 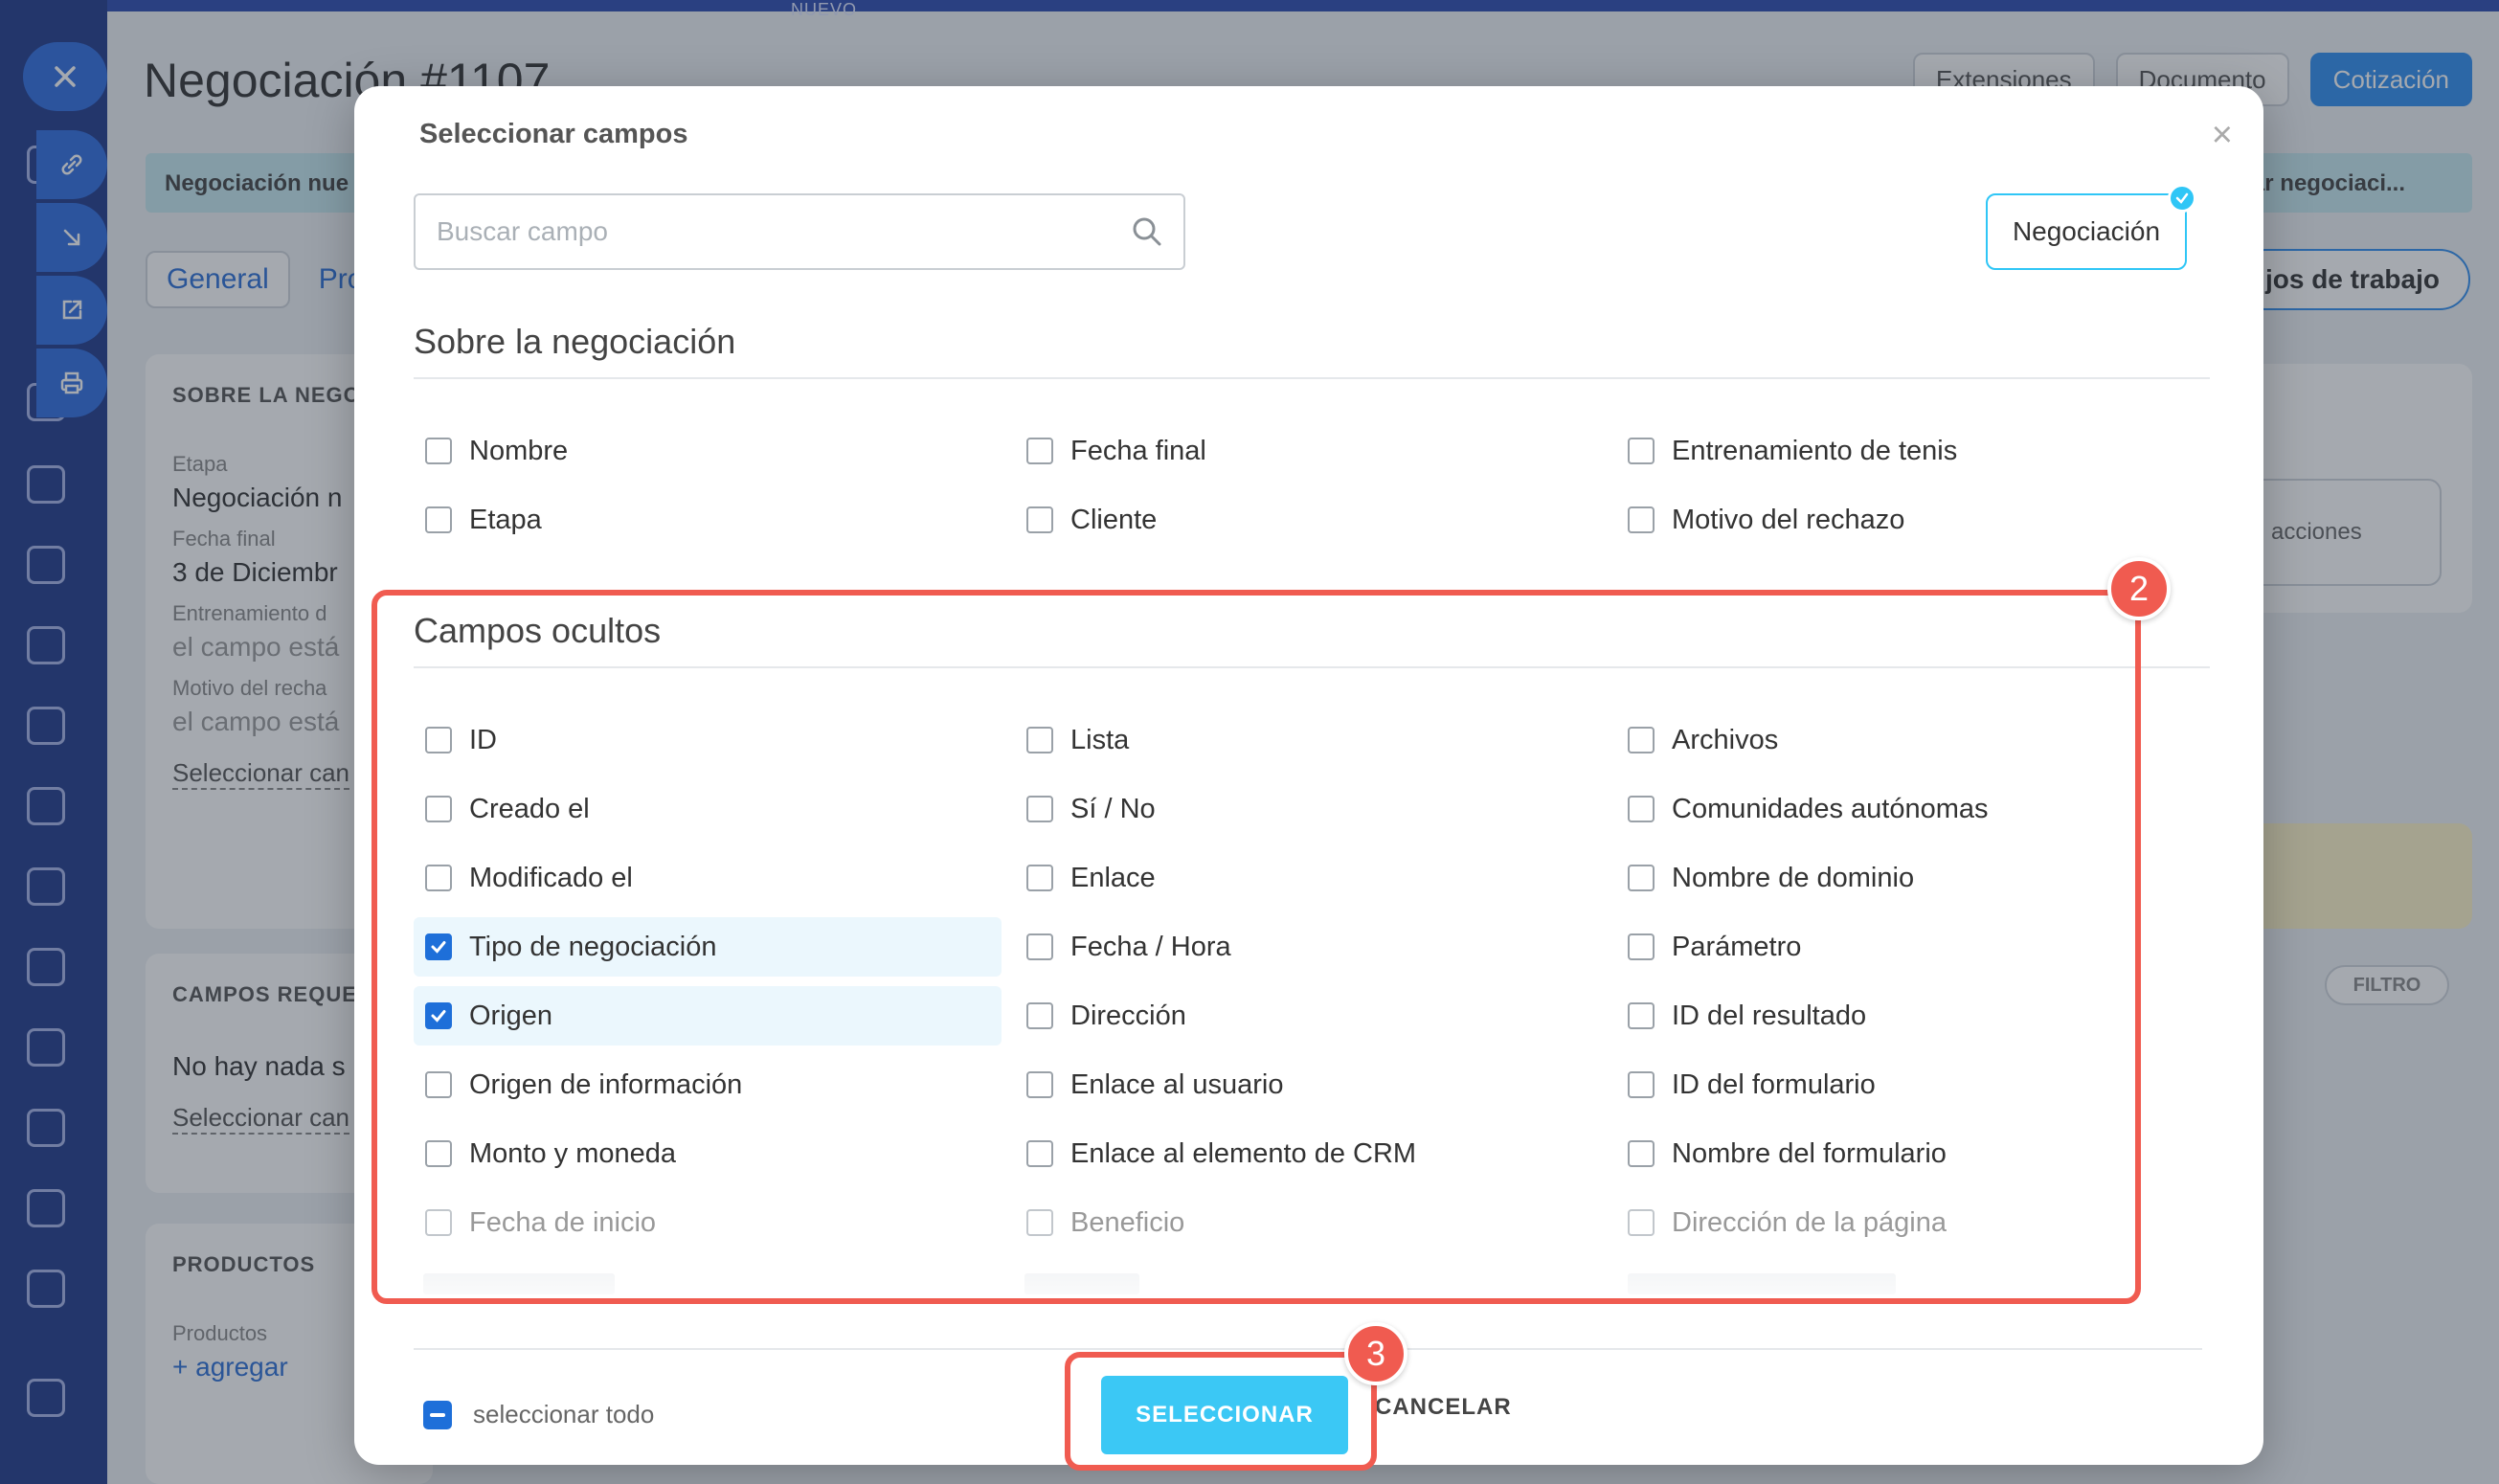 I want to click on close-icon: ×, so click(x=2222, y=135).